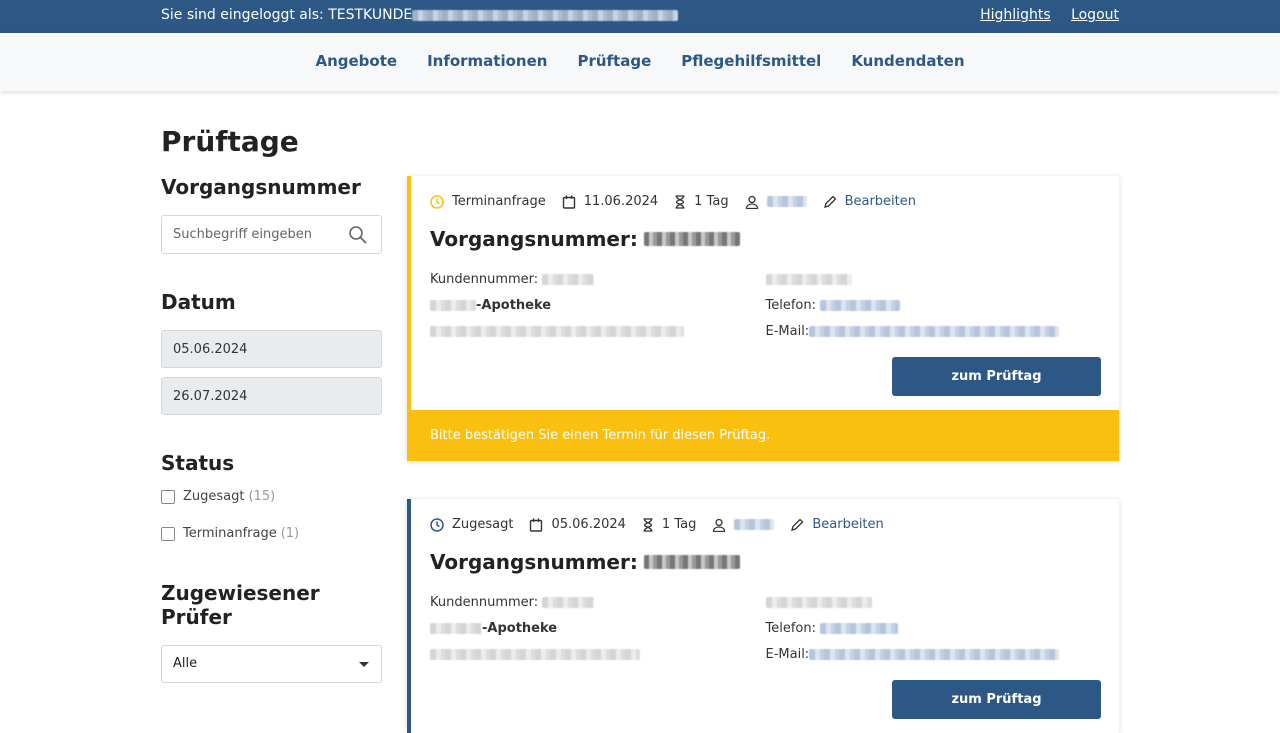 The image size is (1280, 733). I want to click on card-status: Zugesagt, so click(483, 524).